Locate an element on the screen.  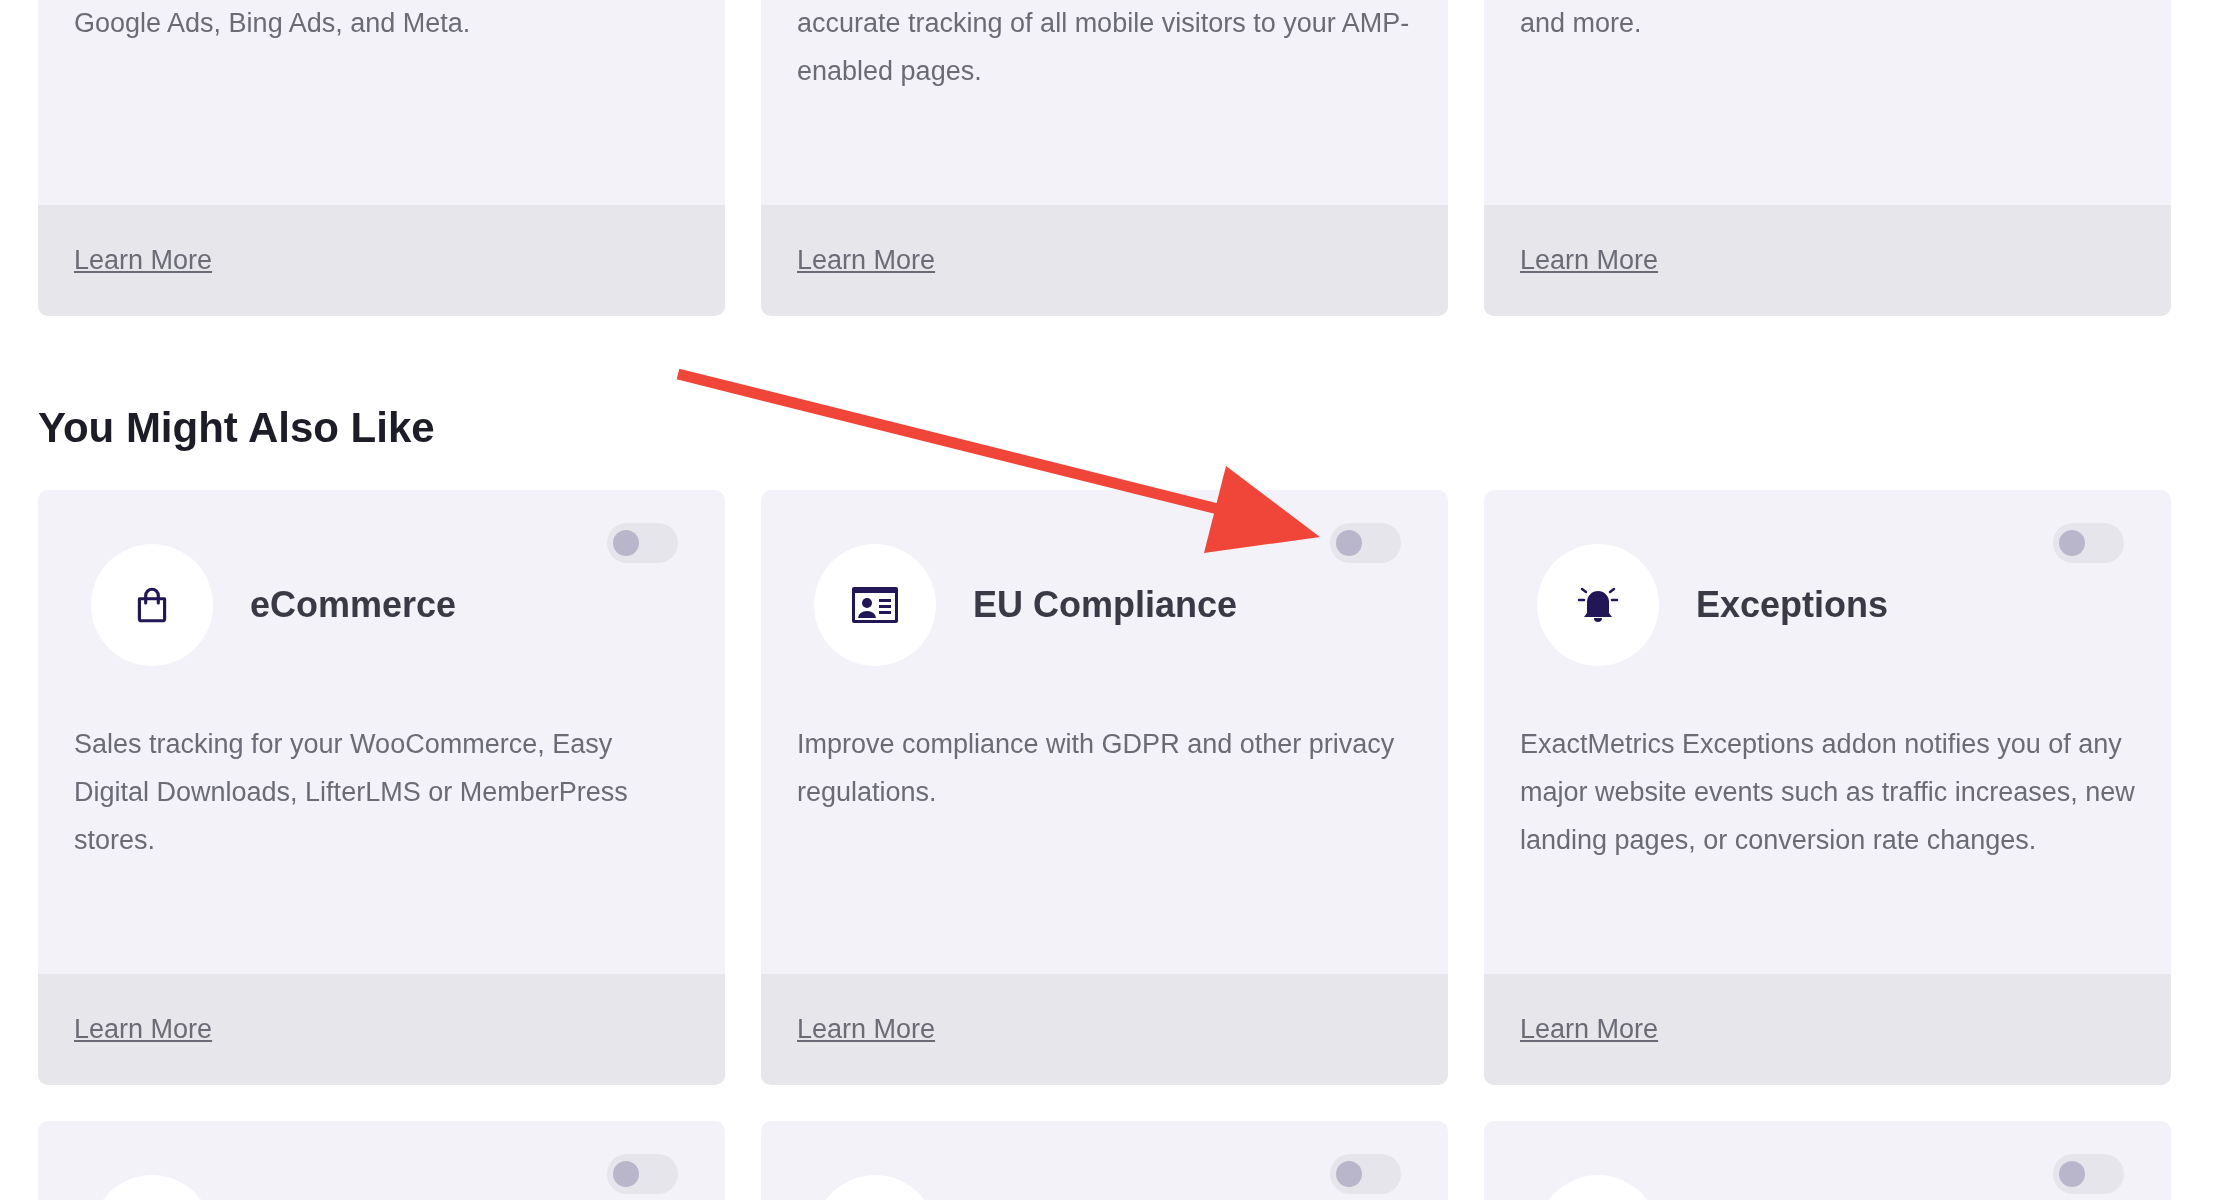
addon-description: Improve compliance with GDPR and other privacy regulations. is located at coordinates (1096, 768).